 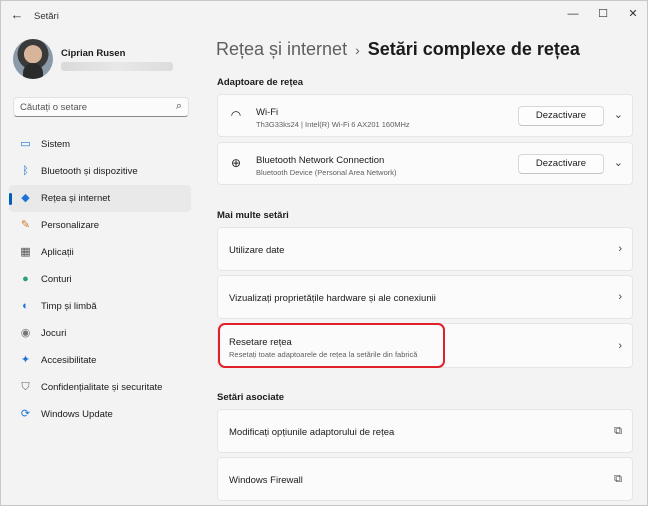 What do you see at coordinates (56, 144) in the screenshot?
I see `sidebar-item-label: Sistem` at bounding box center [56, 144].